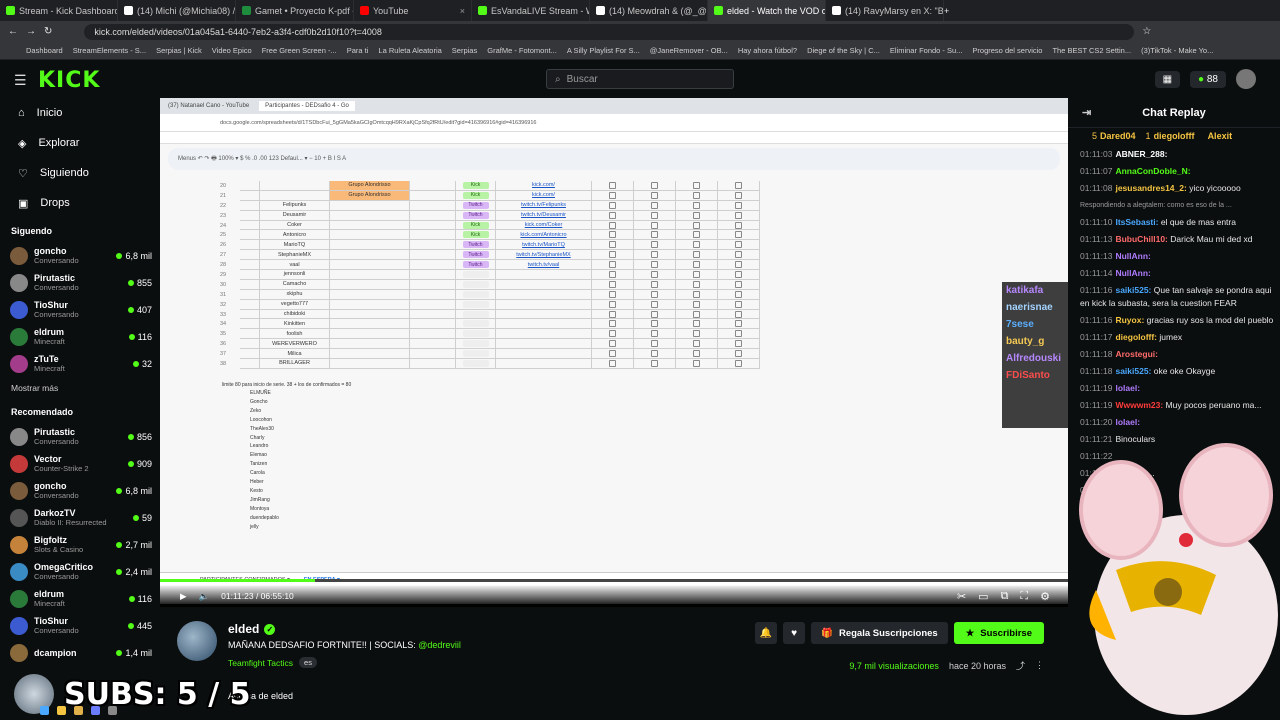 This screenshot has height=720, width=1280. I want to click on back-icon: ←, so click(13, 31).